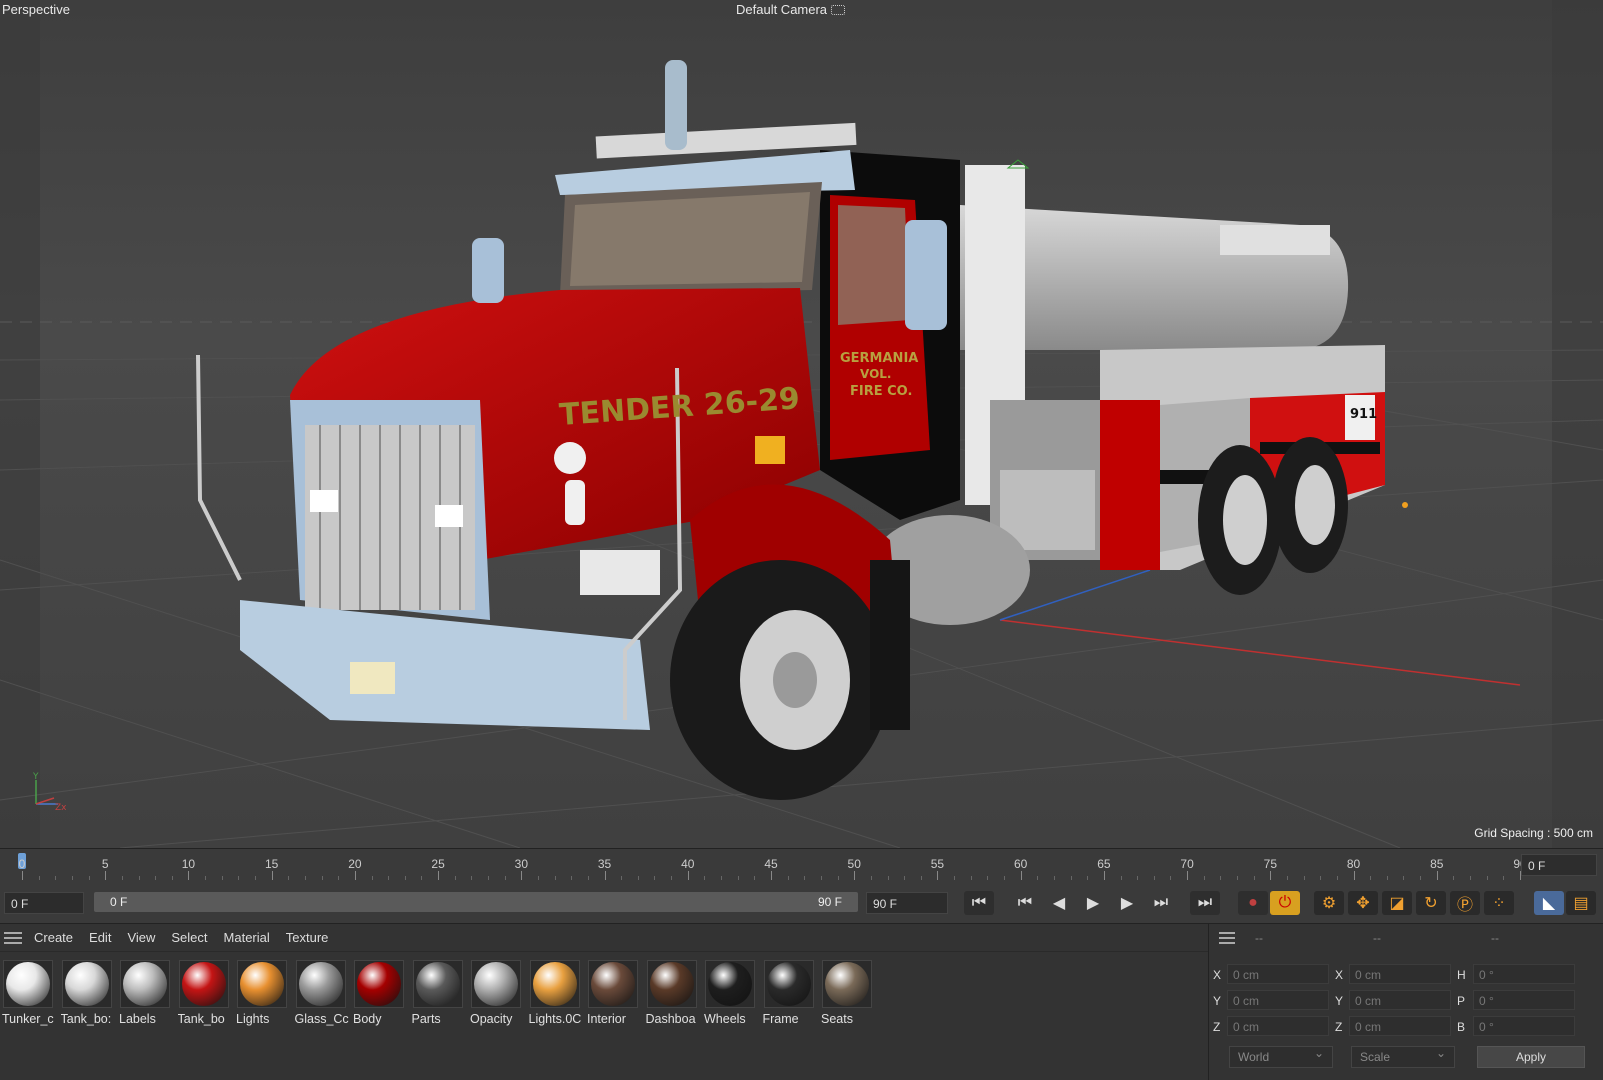  What do you see at coordinates (100, 937) in the screenshot?
I see `menu-edit: Edit` at bounding box center [100, 937].